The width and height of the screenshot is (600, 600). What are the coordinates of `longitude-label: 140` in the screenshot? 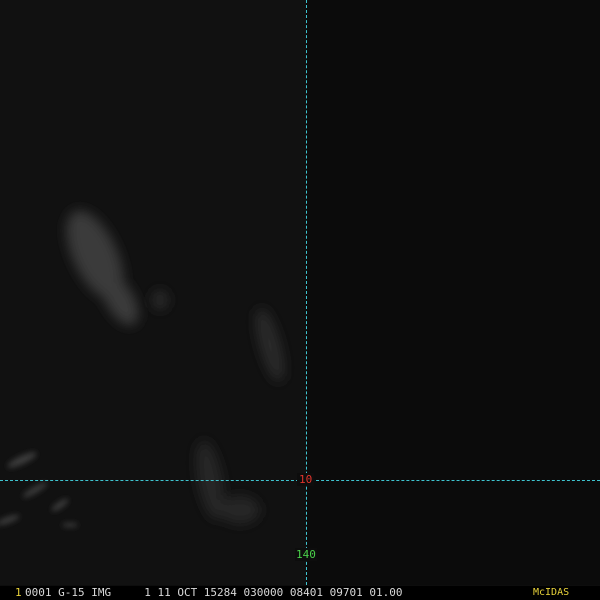 It's located at (306, 554).